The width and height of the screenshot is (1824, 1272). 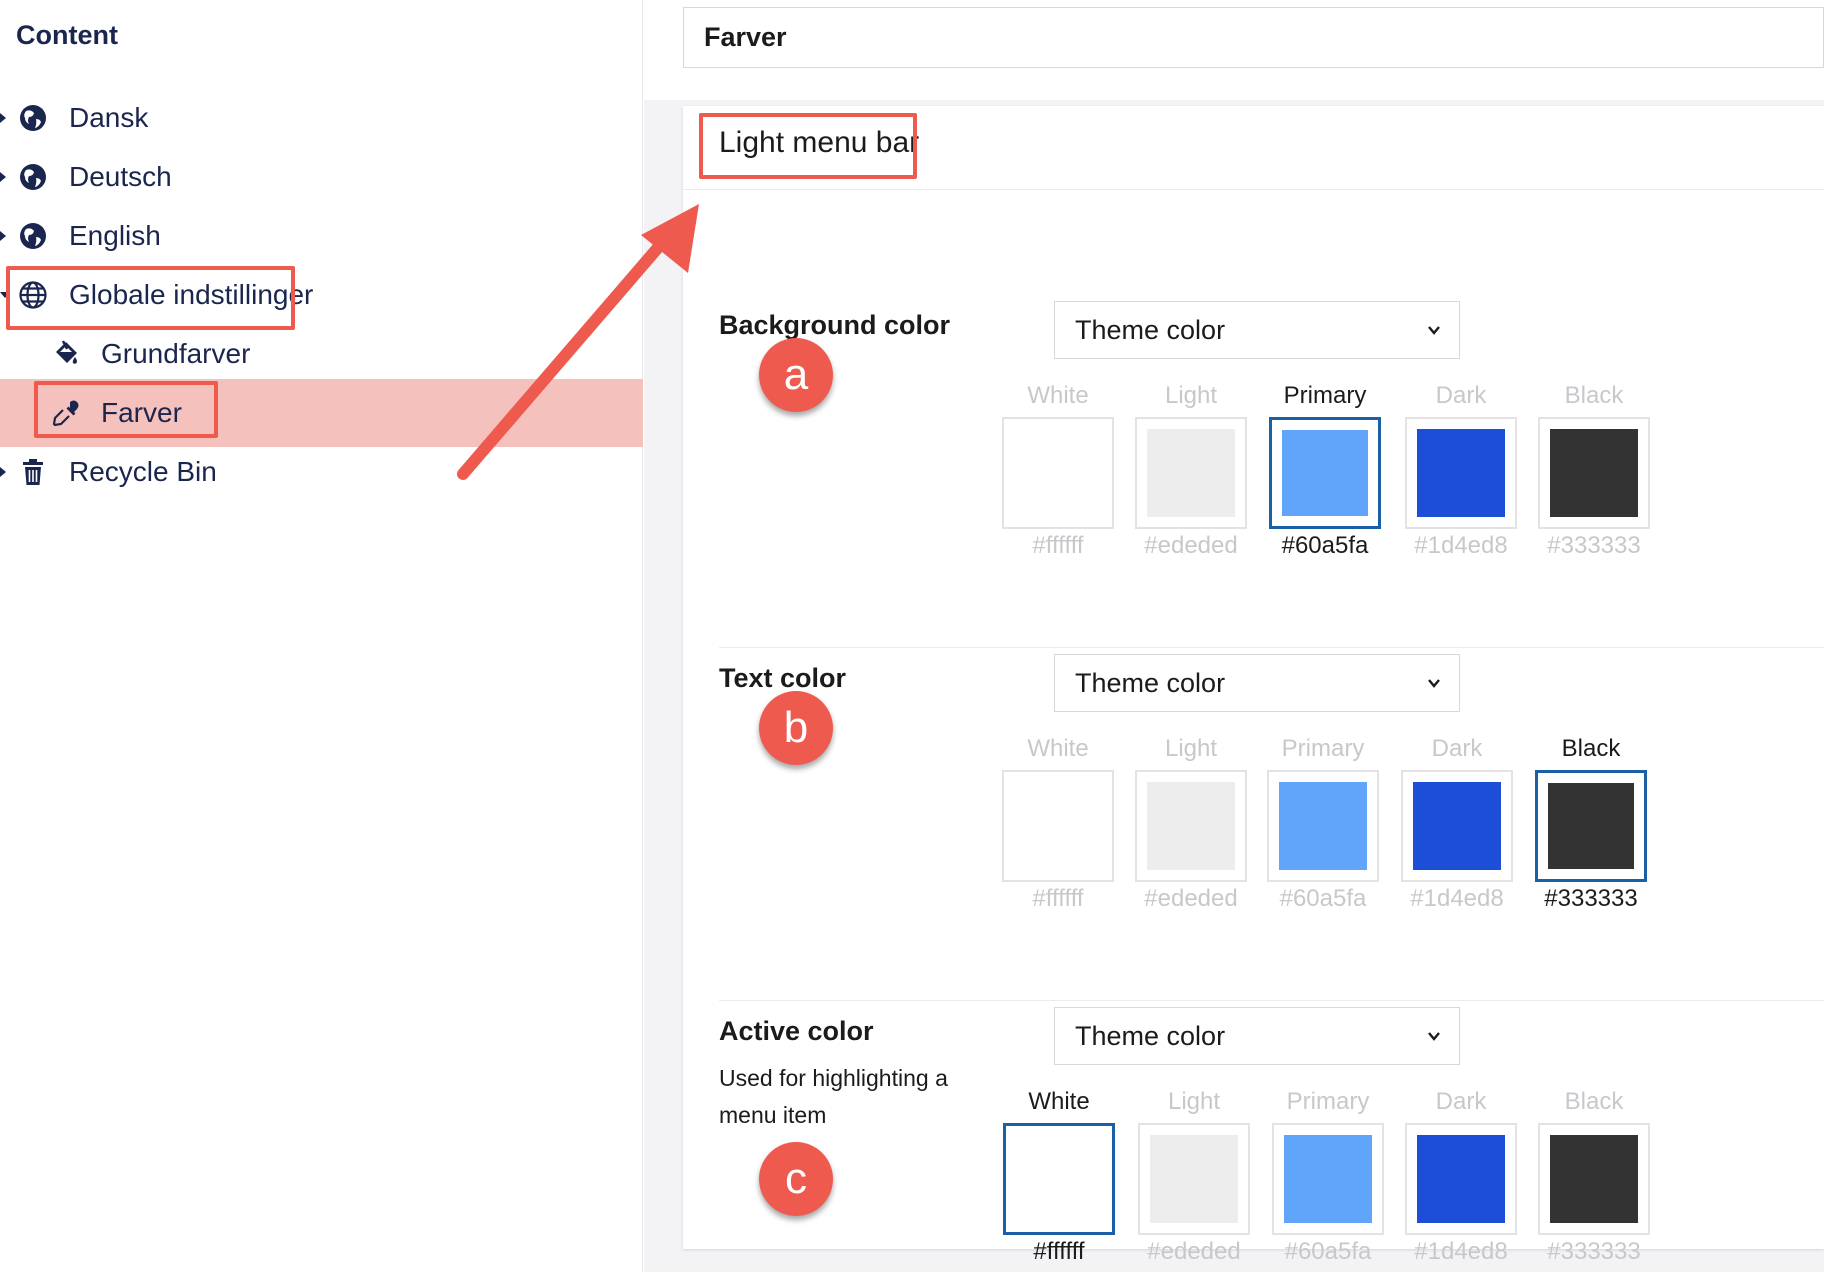 I want to click on annotation-badge-a: a, so click(x=796, y=375).